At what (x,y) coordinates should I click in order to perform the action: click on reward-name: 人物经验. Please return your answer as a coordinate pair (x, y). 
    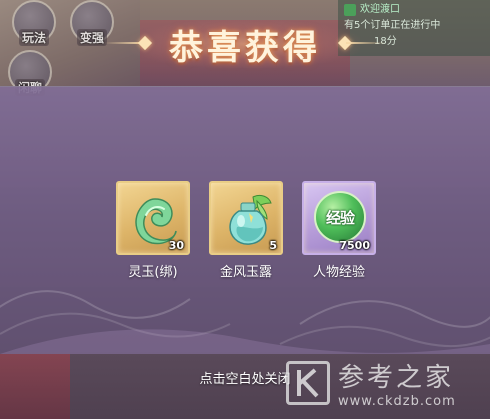
    Looking at the image, I should click on (338, 272).